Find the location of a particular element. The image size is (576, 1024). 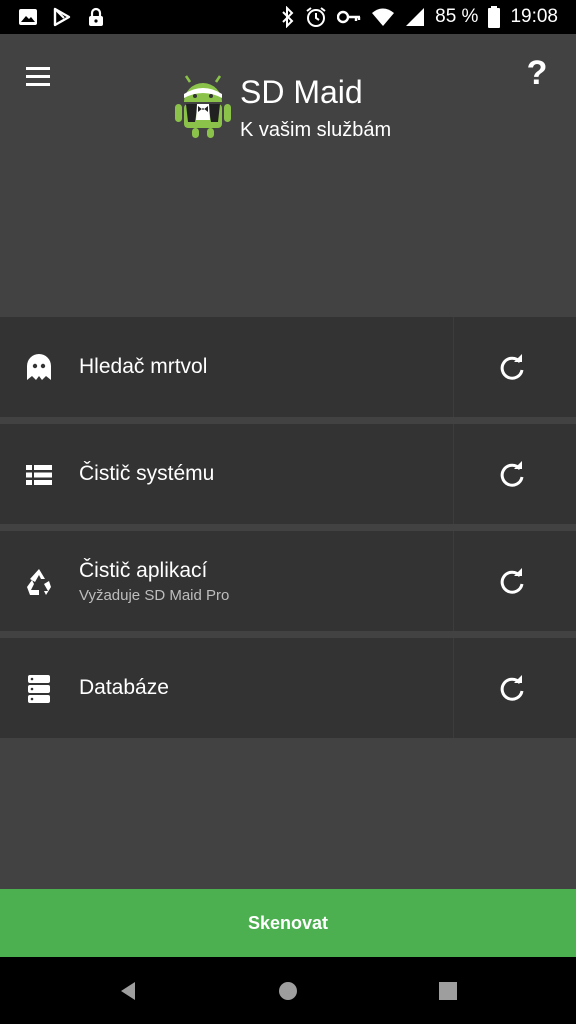

battery-percent: 85 % is located at coordinates (457, 16).